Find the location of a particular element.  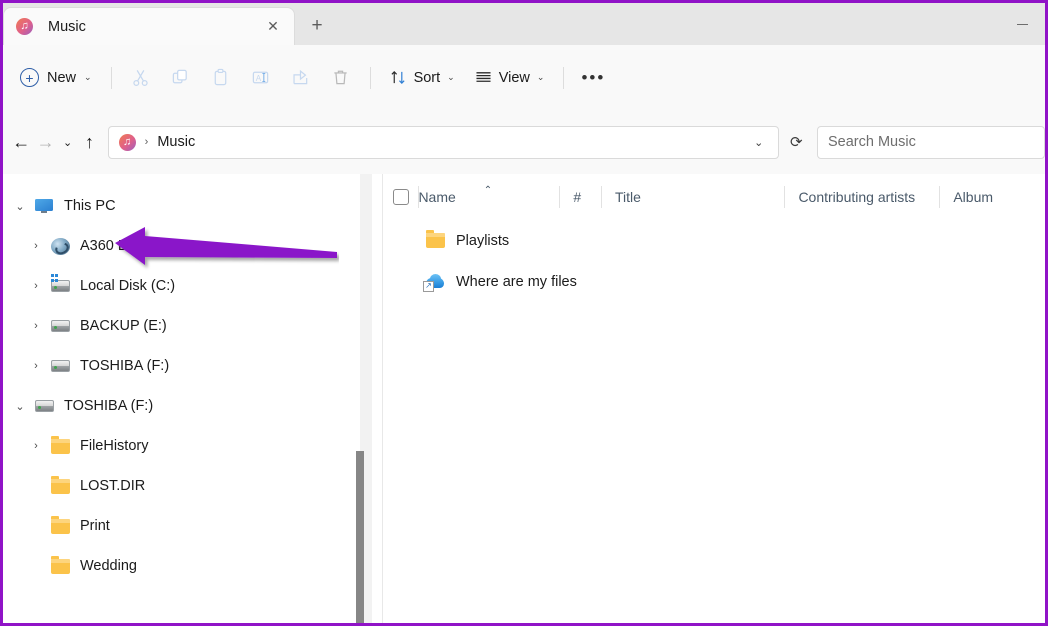

column-header-title: Title is located at coordinates (692, 197).